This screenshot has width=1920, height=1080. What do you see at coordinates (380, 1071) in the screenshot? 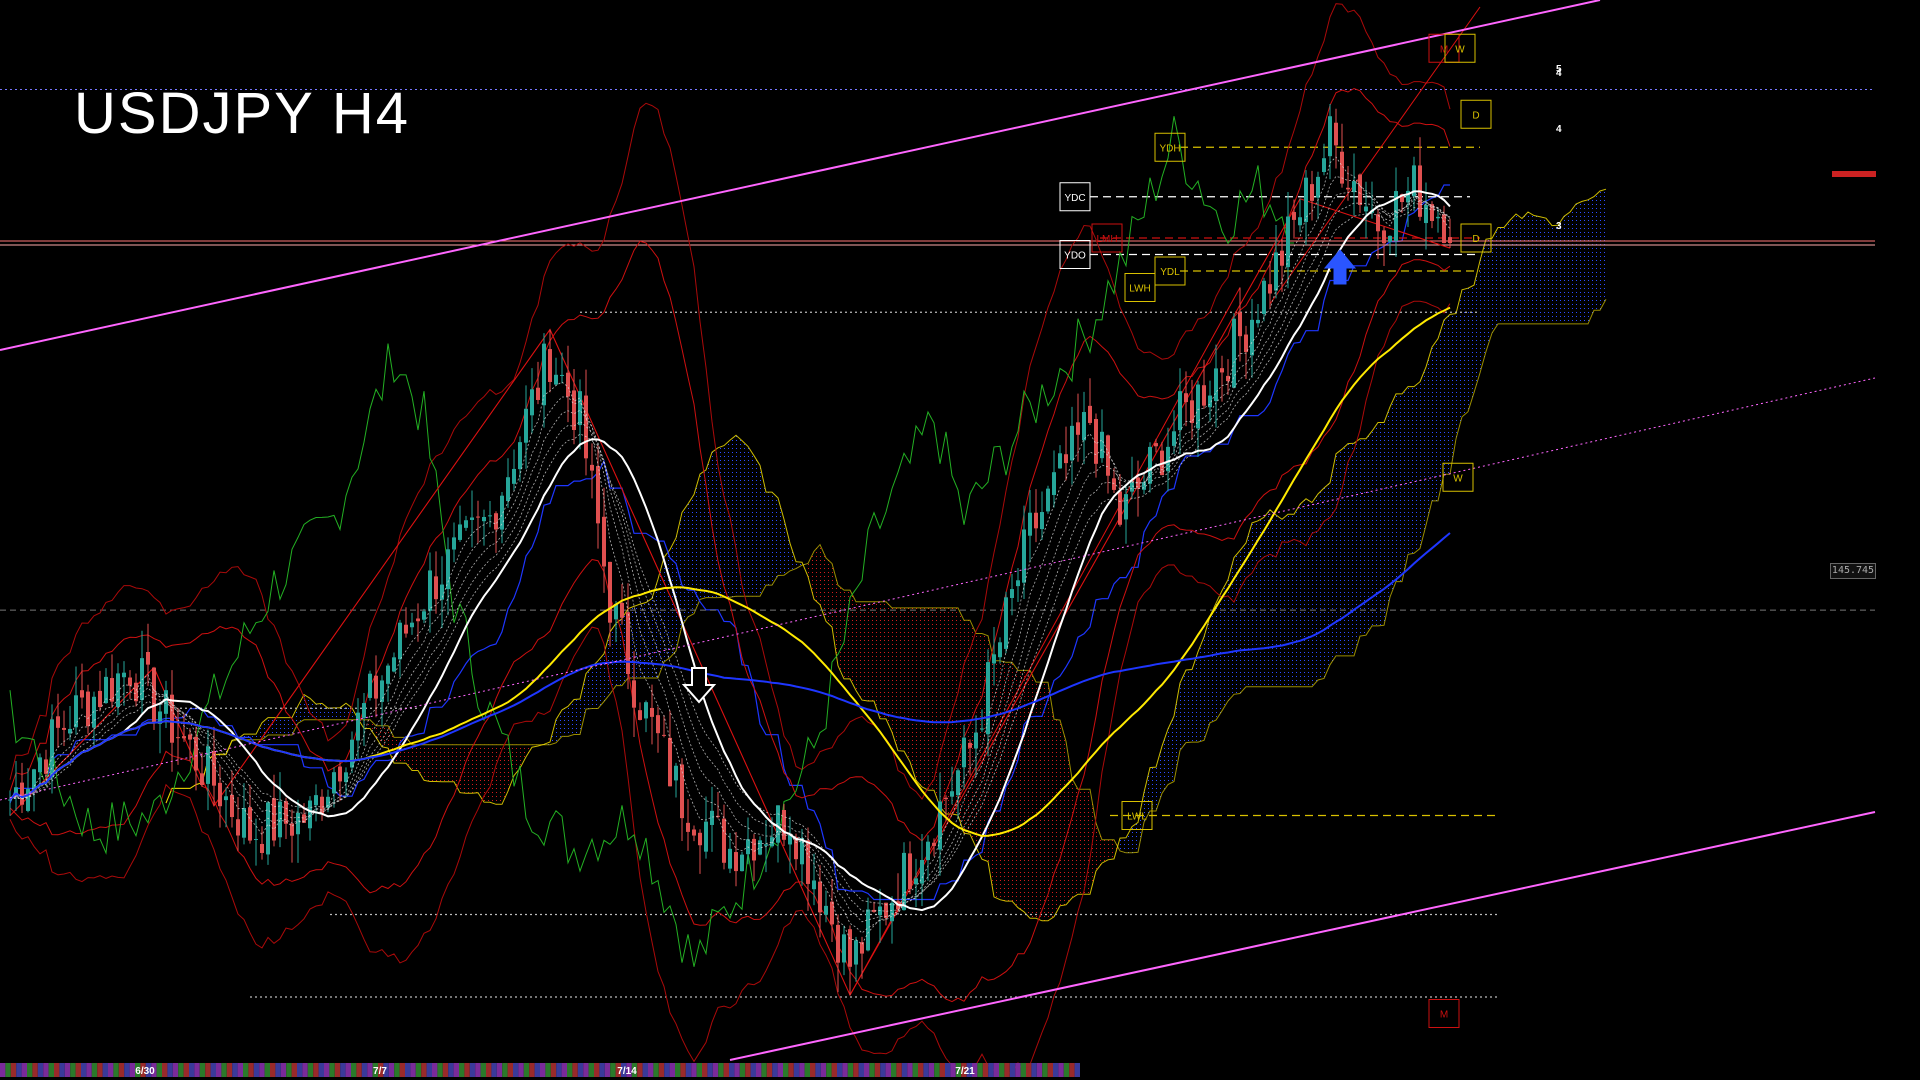
I see `x-tick-label: 7/7` at bounding box center [380, 1071].